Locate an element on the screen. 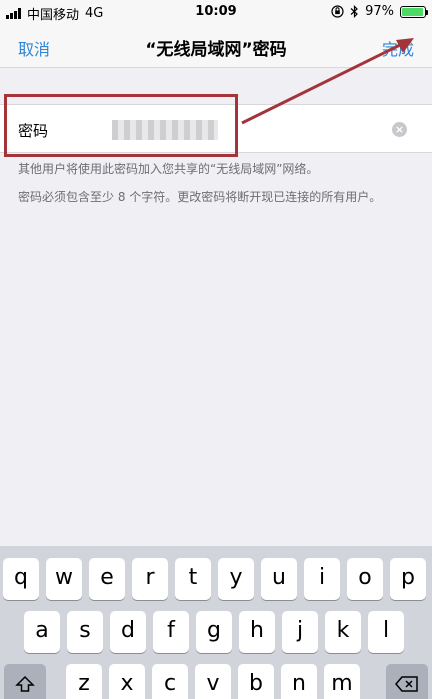  key-x: x is located at coordinates (127, 681).